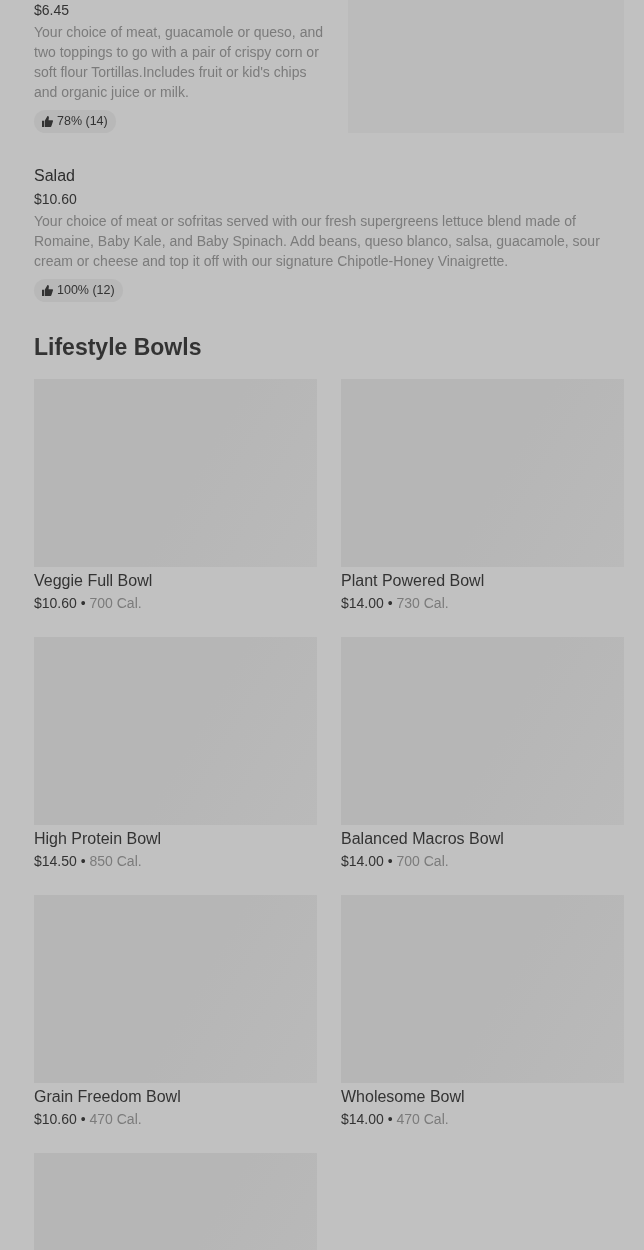  What do you see at coordinates (395, 862) in the screenshot?
I see `item-price-calories: $14.00 • 700 Cal.` at bounding box center [395, 862].